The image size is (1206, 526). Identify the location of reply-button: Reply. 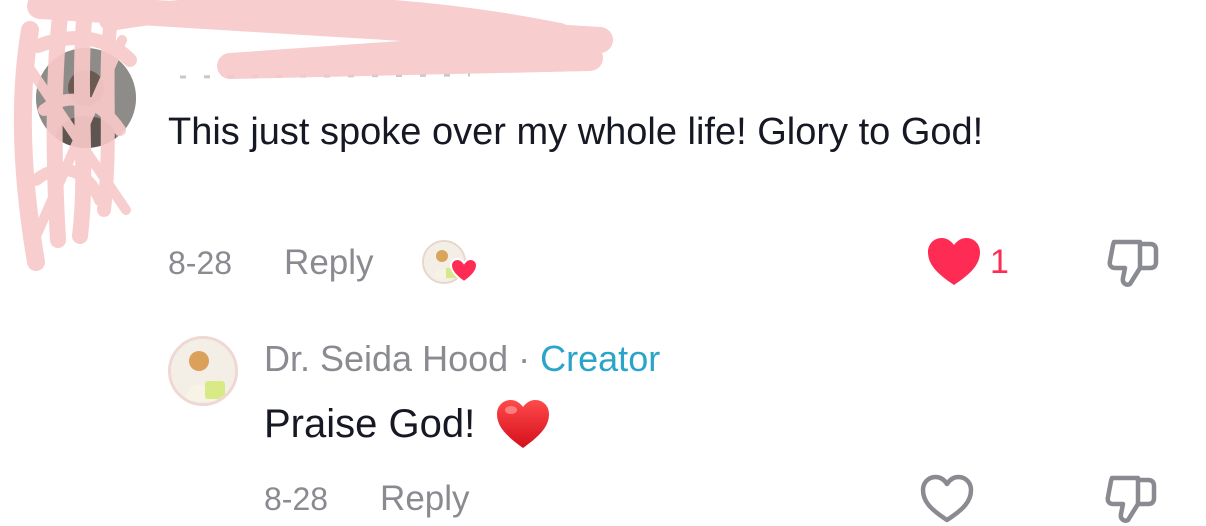
(328, 263).